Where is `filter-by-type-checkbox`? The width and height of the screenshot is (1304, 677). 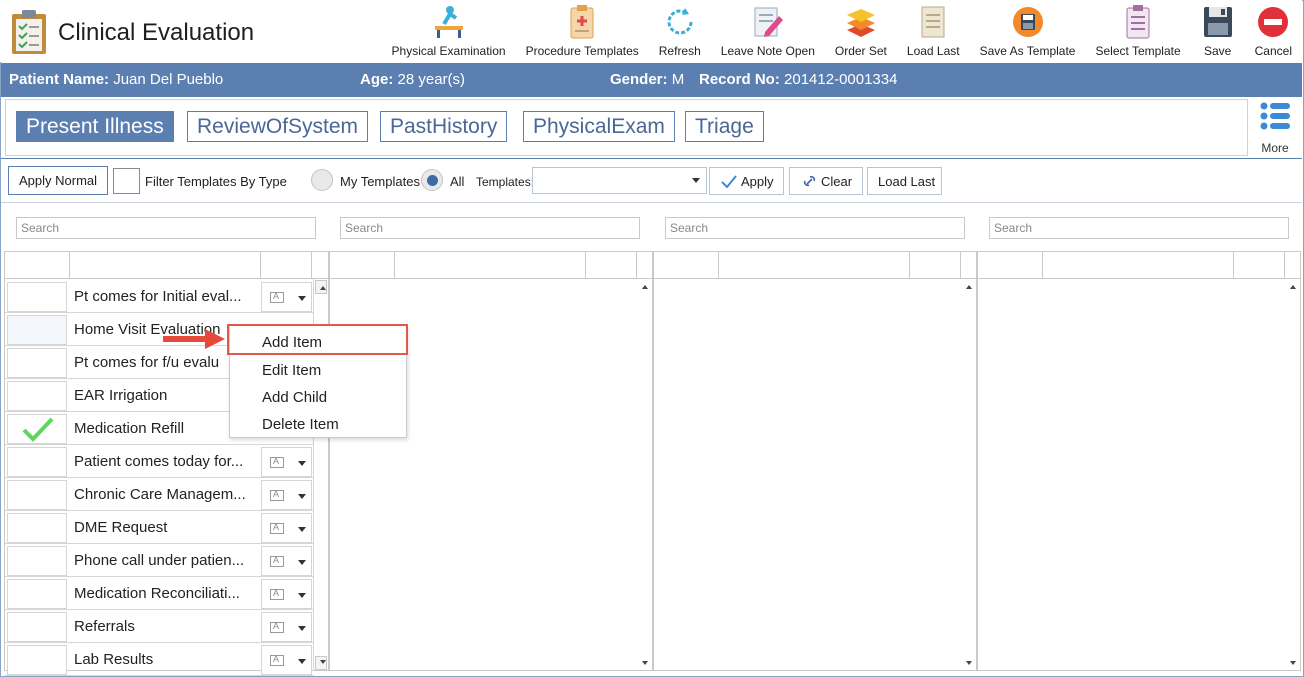 filter-by-type-checkbox is located at coordinates (126, 181).